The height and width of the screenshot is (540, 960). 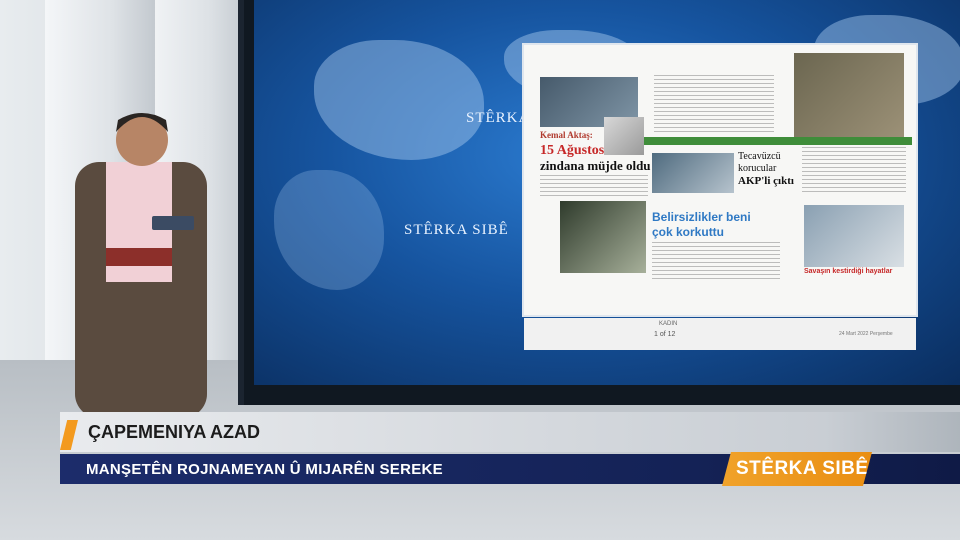 What do you see at coordinates (778, 141) in the screenshot?
I see `green-caption-bar` at bounding box center [778, 141].